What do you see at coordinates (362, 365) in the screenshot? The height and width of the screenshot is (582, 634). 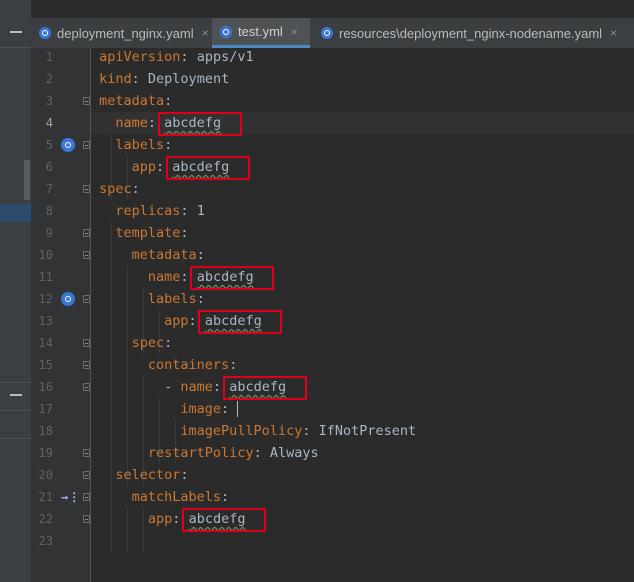 I see `code-line: containers:` at bounding box center [362, 365].